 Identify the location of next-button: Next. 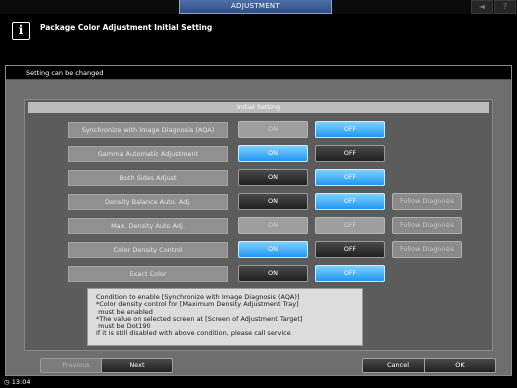
(137, 365).